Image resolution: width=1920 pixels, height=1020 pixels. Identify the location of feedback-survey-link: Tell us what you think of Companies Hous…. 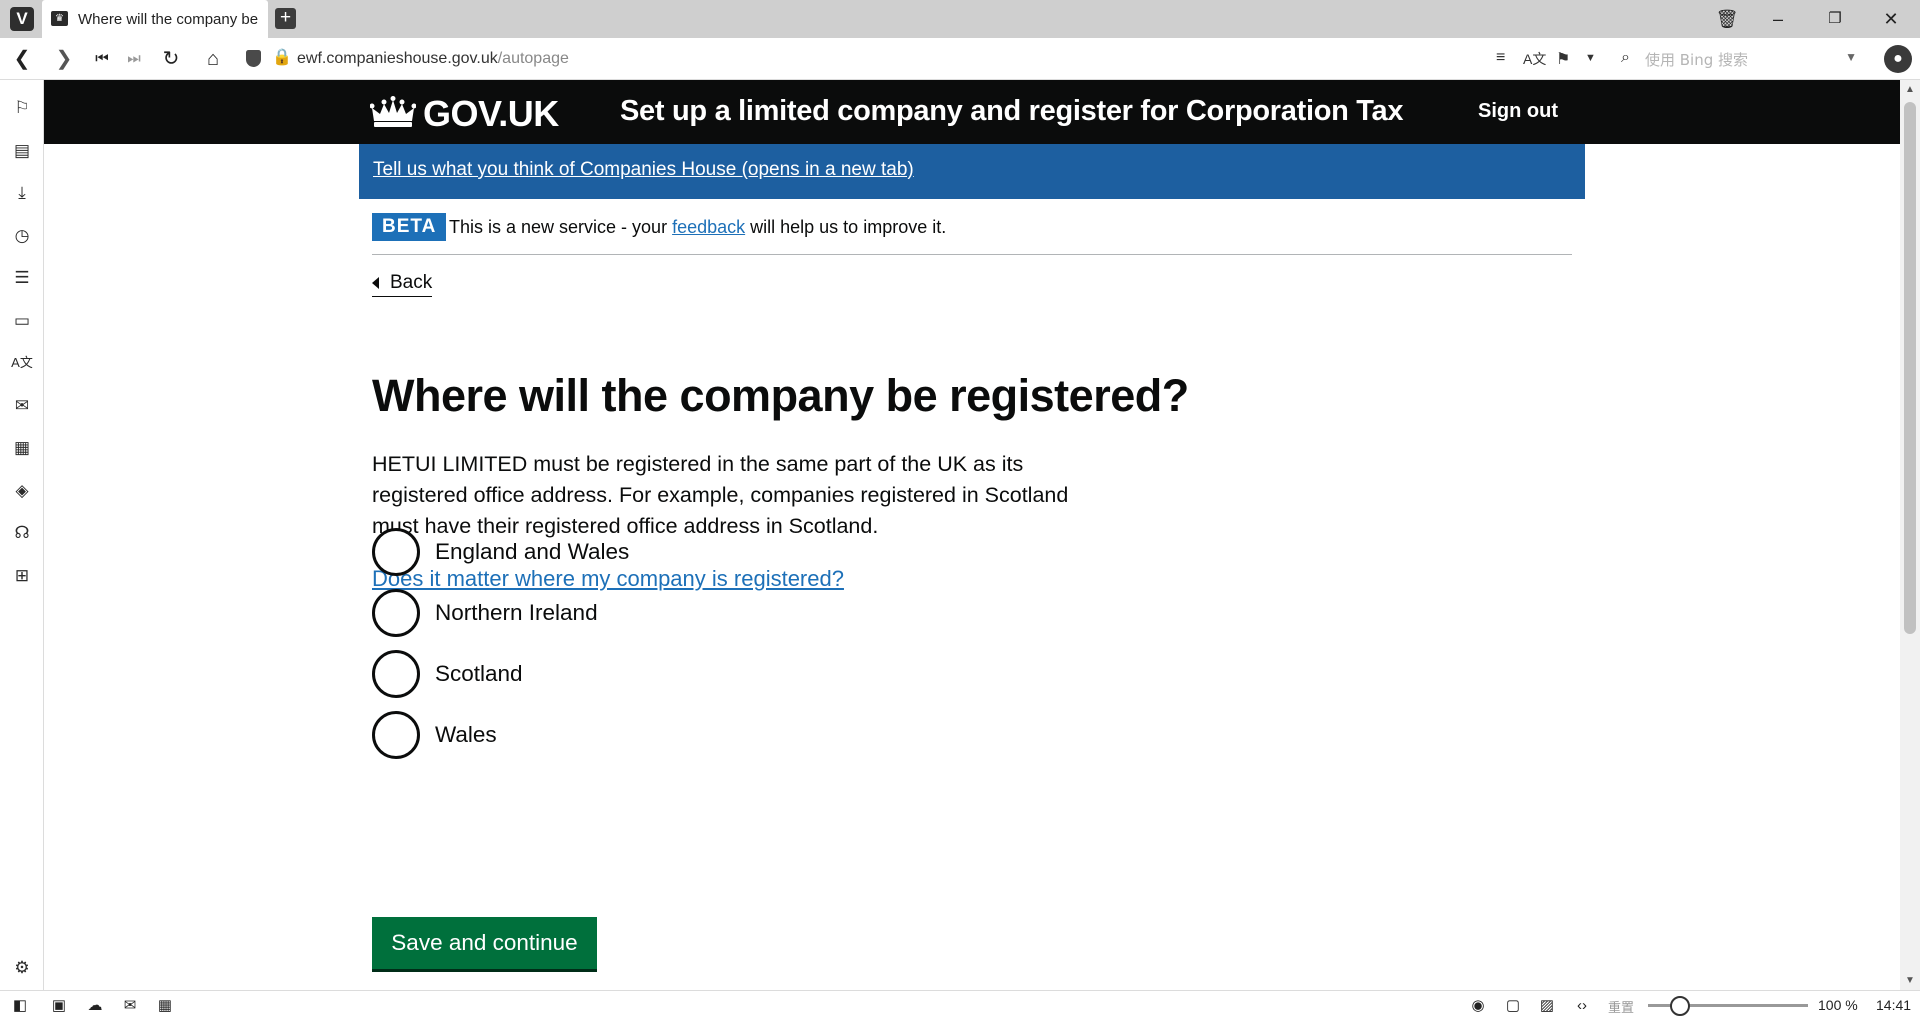
(643, 170).